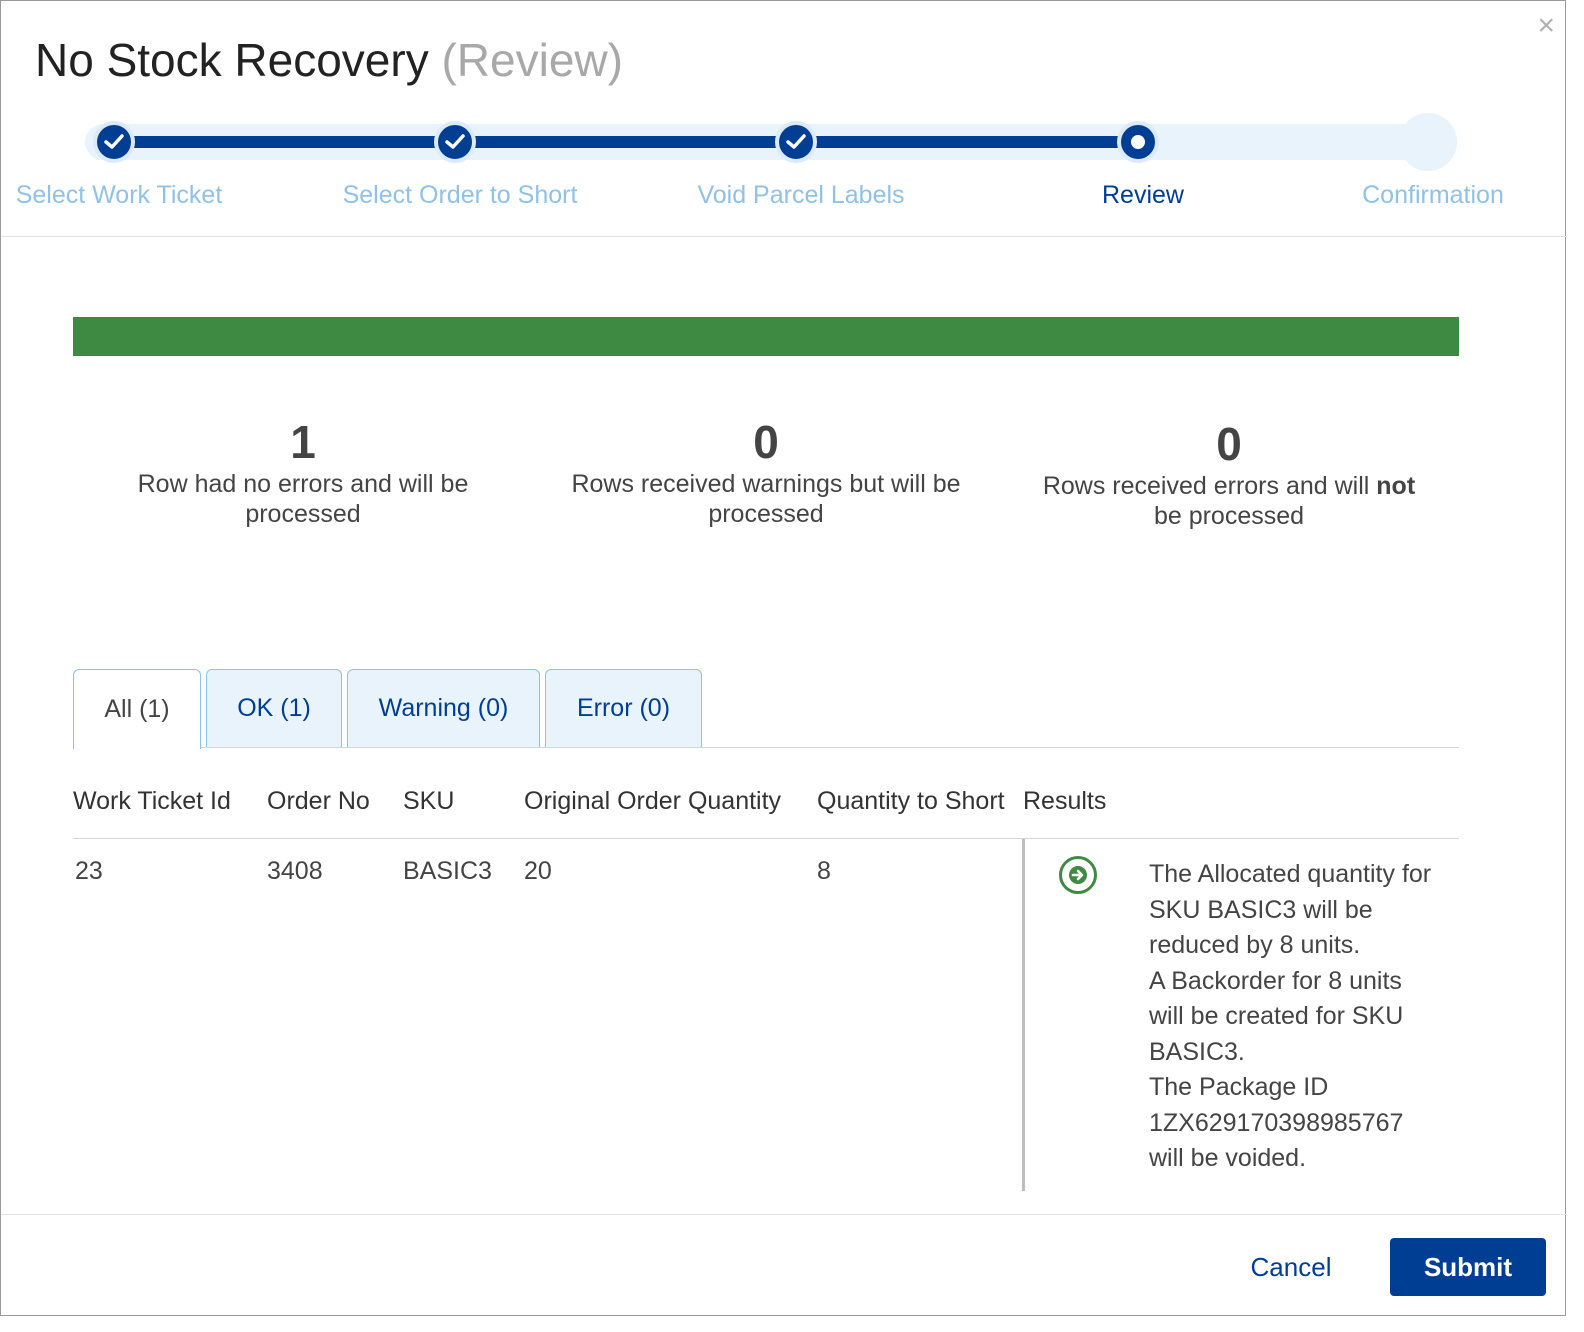  I want to click on column-header-order-no: Order No, so click(318, 801).